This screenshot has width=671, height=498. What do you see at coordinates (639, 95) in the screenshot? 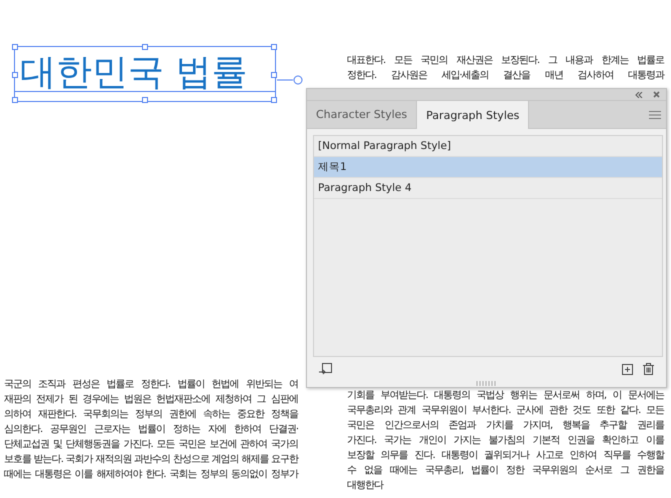
I see `collapse-icon` at bounding box center [639, 95].